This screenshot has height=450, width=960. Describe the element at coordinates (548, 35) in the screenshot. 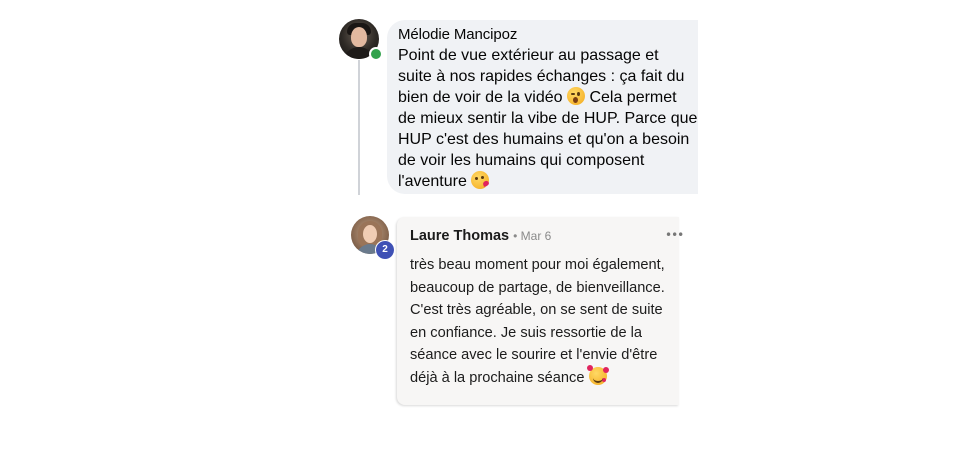

I see `comment-author-name: Mélodie Mancipoz` at that location.